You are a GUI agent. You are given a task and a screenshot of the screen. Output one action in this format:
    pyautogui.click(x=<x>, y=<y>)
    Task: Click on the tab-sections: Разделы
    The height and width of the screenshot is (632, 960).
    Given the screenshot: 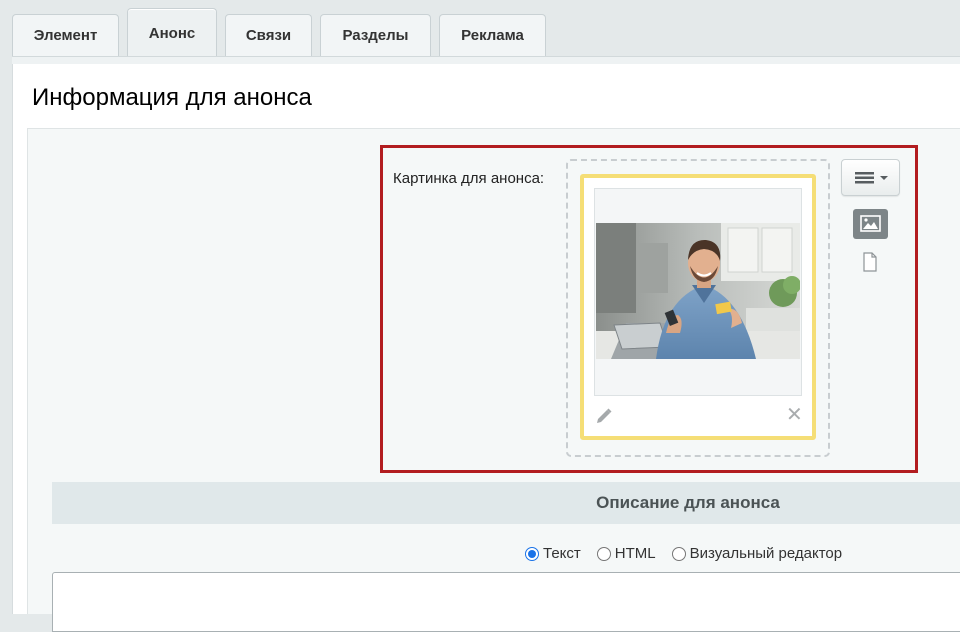 What is the action you would take?
    pyautogui.click(x=375, y=35)
    